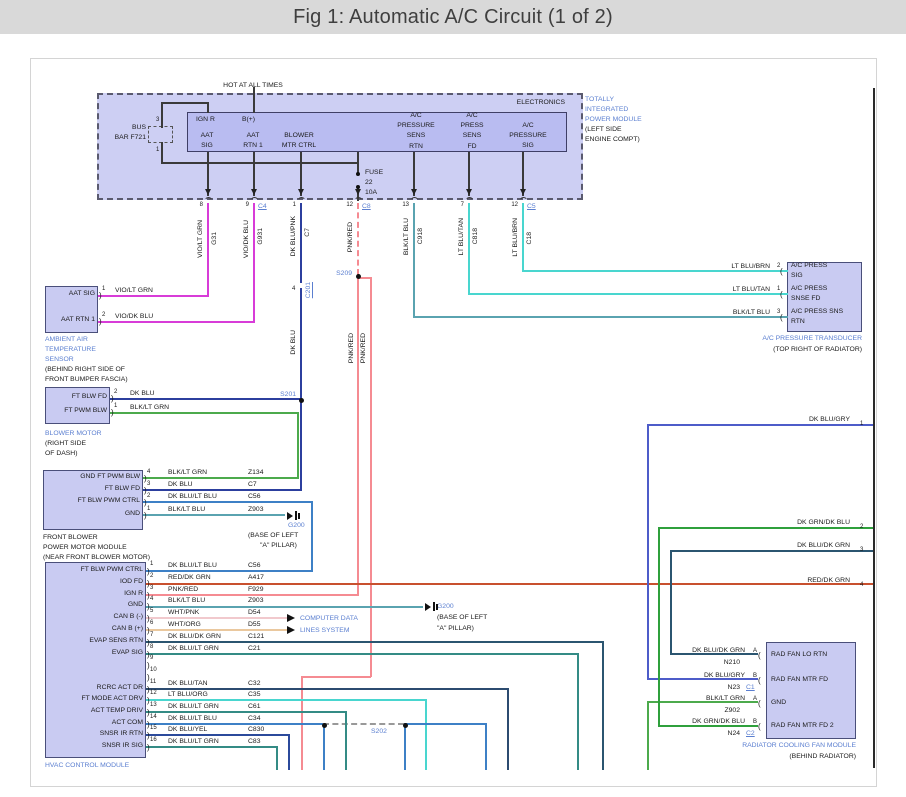 The image size is (906, 797). Describe the element at coordinates (153, 682) in the screenshot. I see `text-label: 11` at that location.